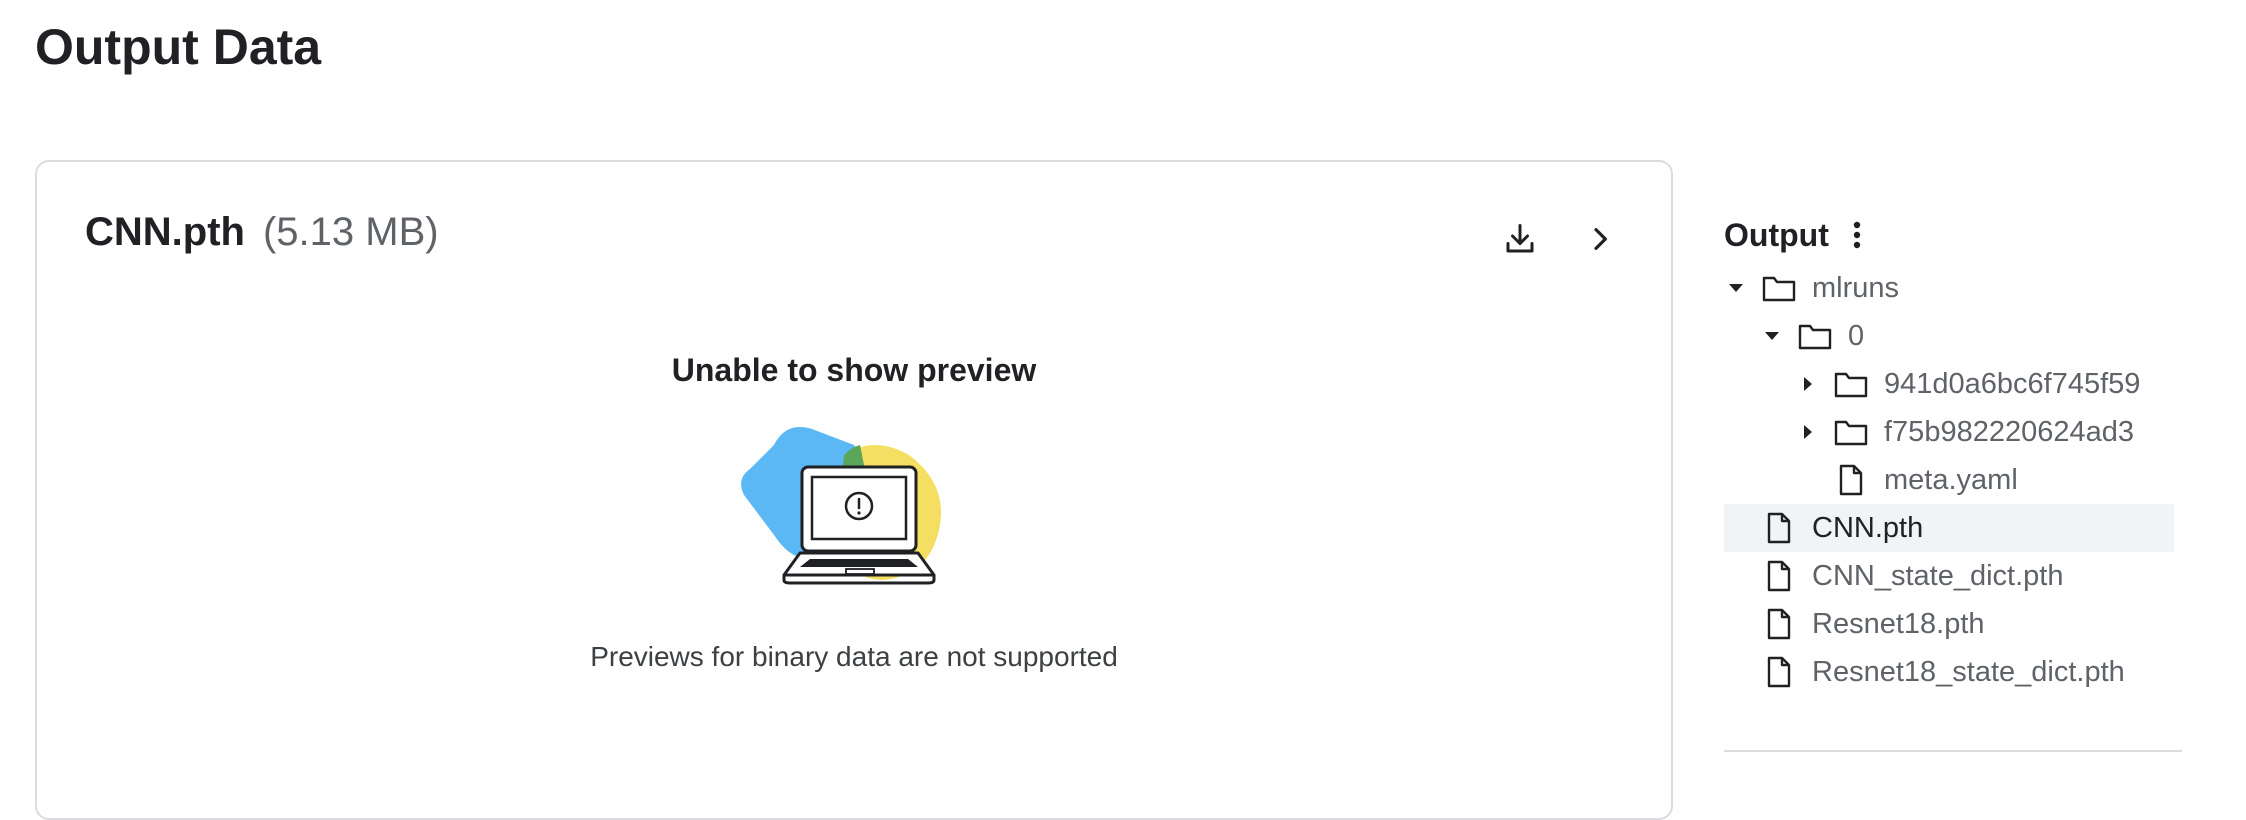 Image resolution: width=2246 pixels, height=820 pixels. I want to click on tree-file-cnn-state-dict: CNN_state_dict.pth, so click(1949, 576).